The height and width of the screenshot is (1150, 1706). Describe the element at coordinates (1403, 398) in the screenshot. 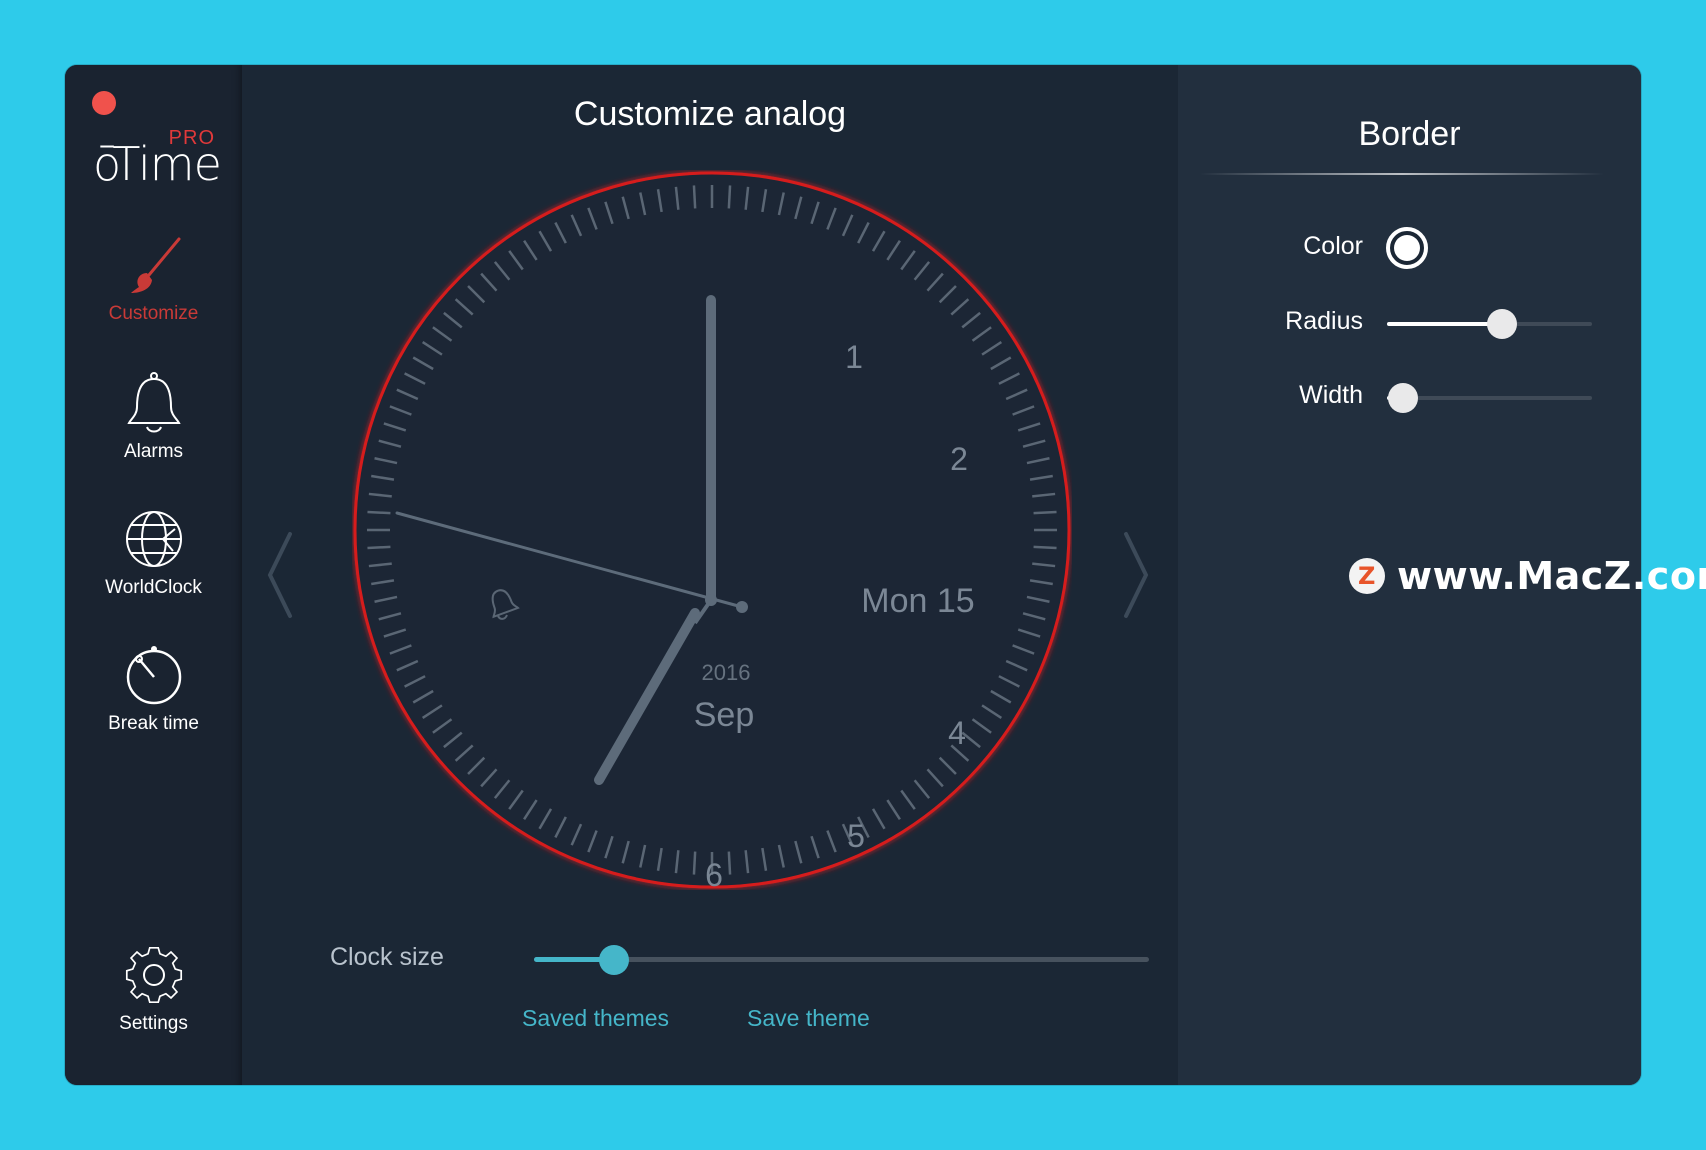

I see `width-slider-thumb` at that location.